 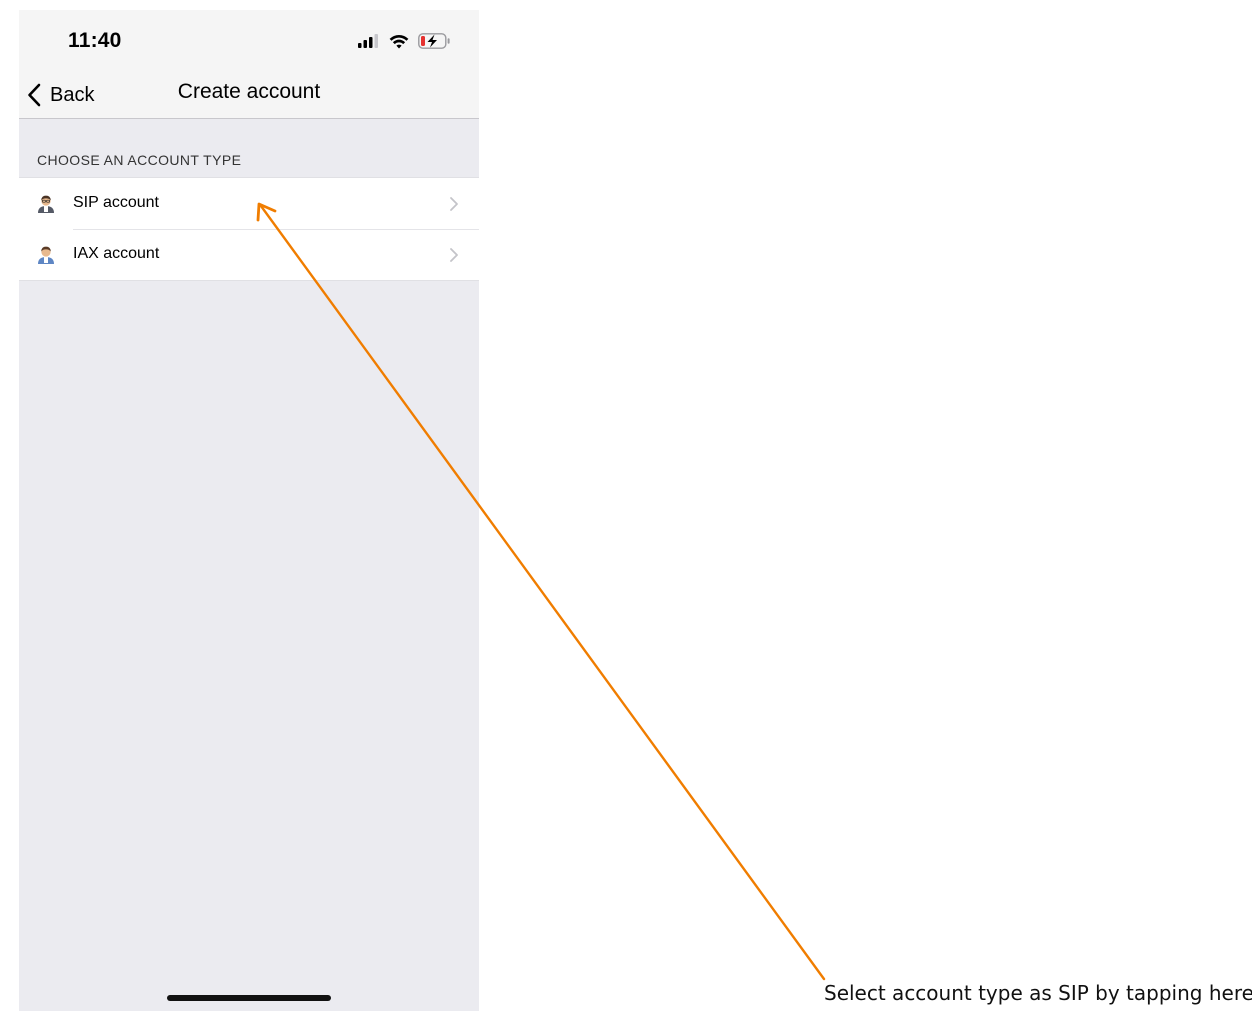 What do you see at coordinates (116, 253) in the screenshot?
I see `list-item-label: IAX account` at bounding box center [116, 253].